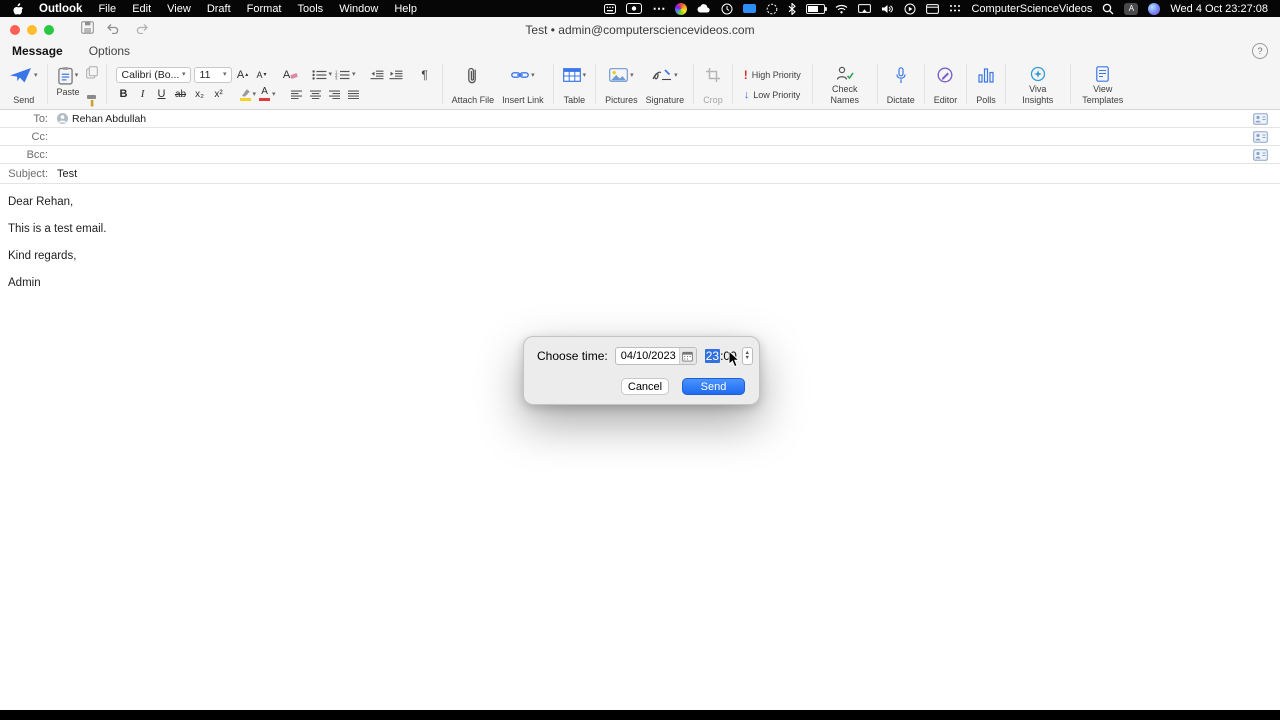  Describe the element at coordinates (575, 84) in the screenshot. I see `table-button: ▾ Table` at that location.